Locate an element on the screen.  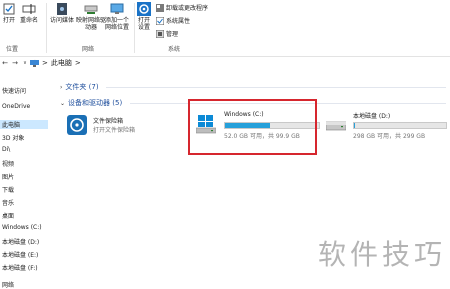
map-drive-button: 映射网络驱动器 is located at coordinates (91, 16).